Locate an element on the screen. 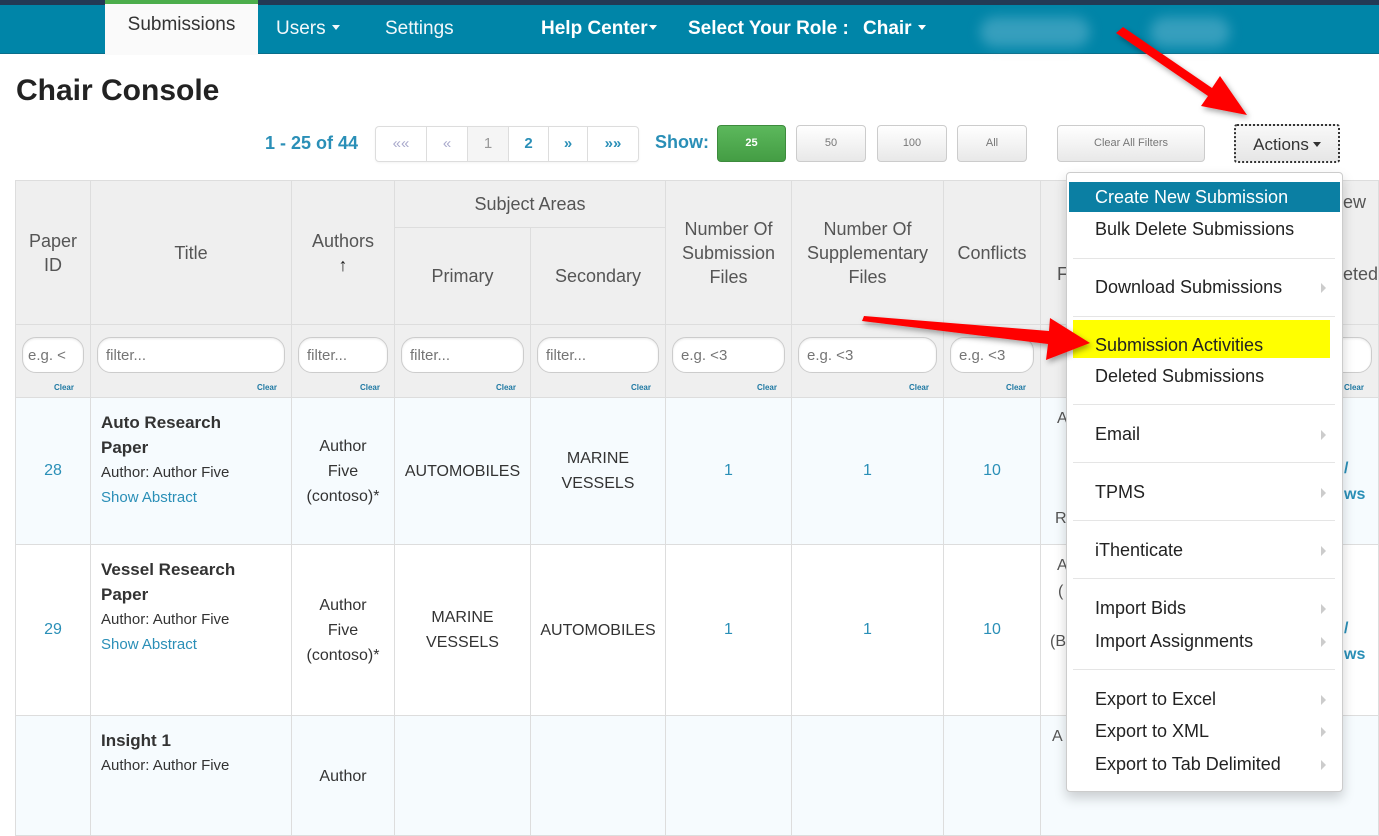  actions-button: Actions is located at coordinates (1287, 143).